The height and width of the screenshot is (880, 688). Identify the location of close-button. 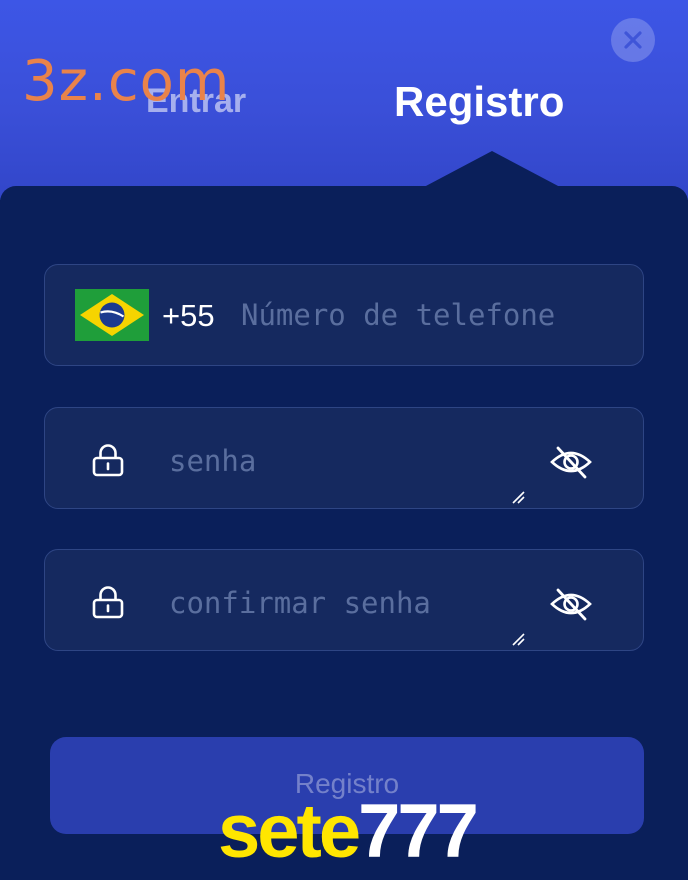
(633, 40).